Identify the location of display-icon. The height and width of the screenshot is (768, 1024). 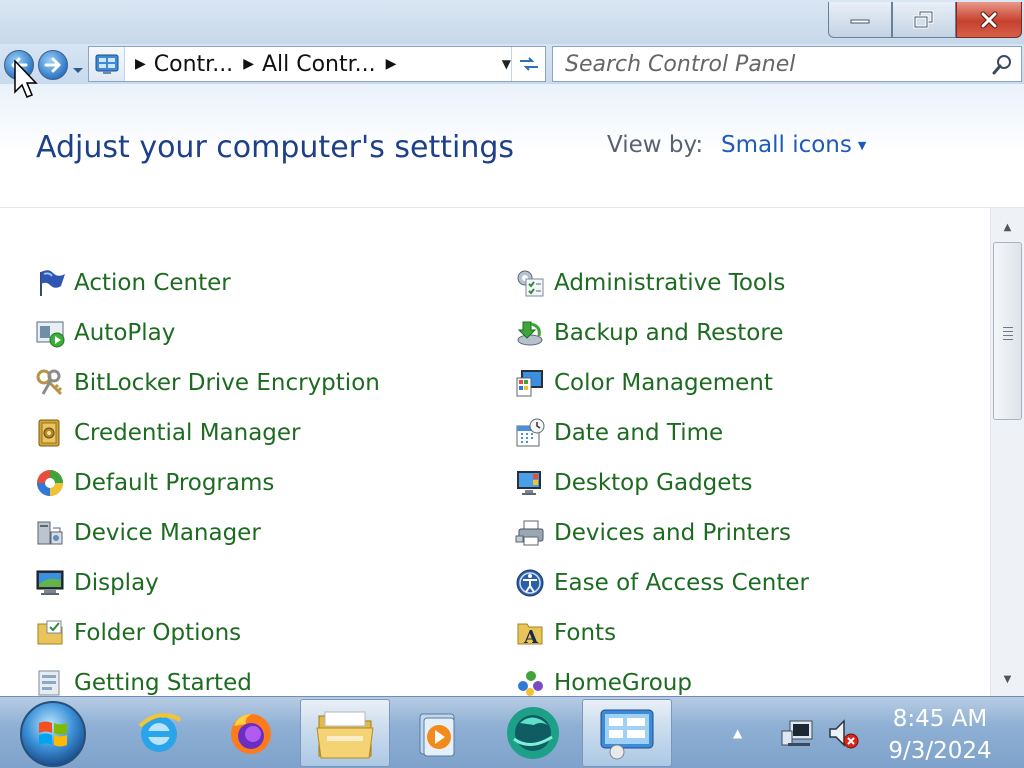
(50, 583).